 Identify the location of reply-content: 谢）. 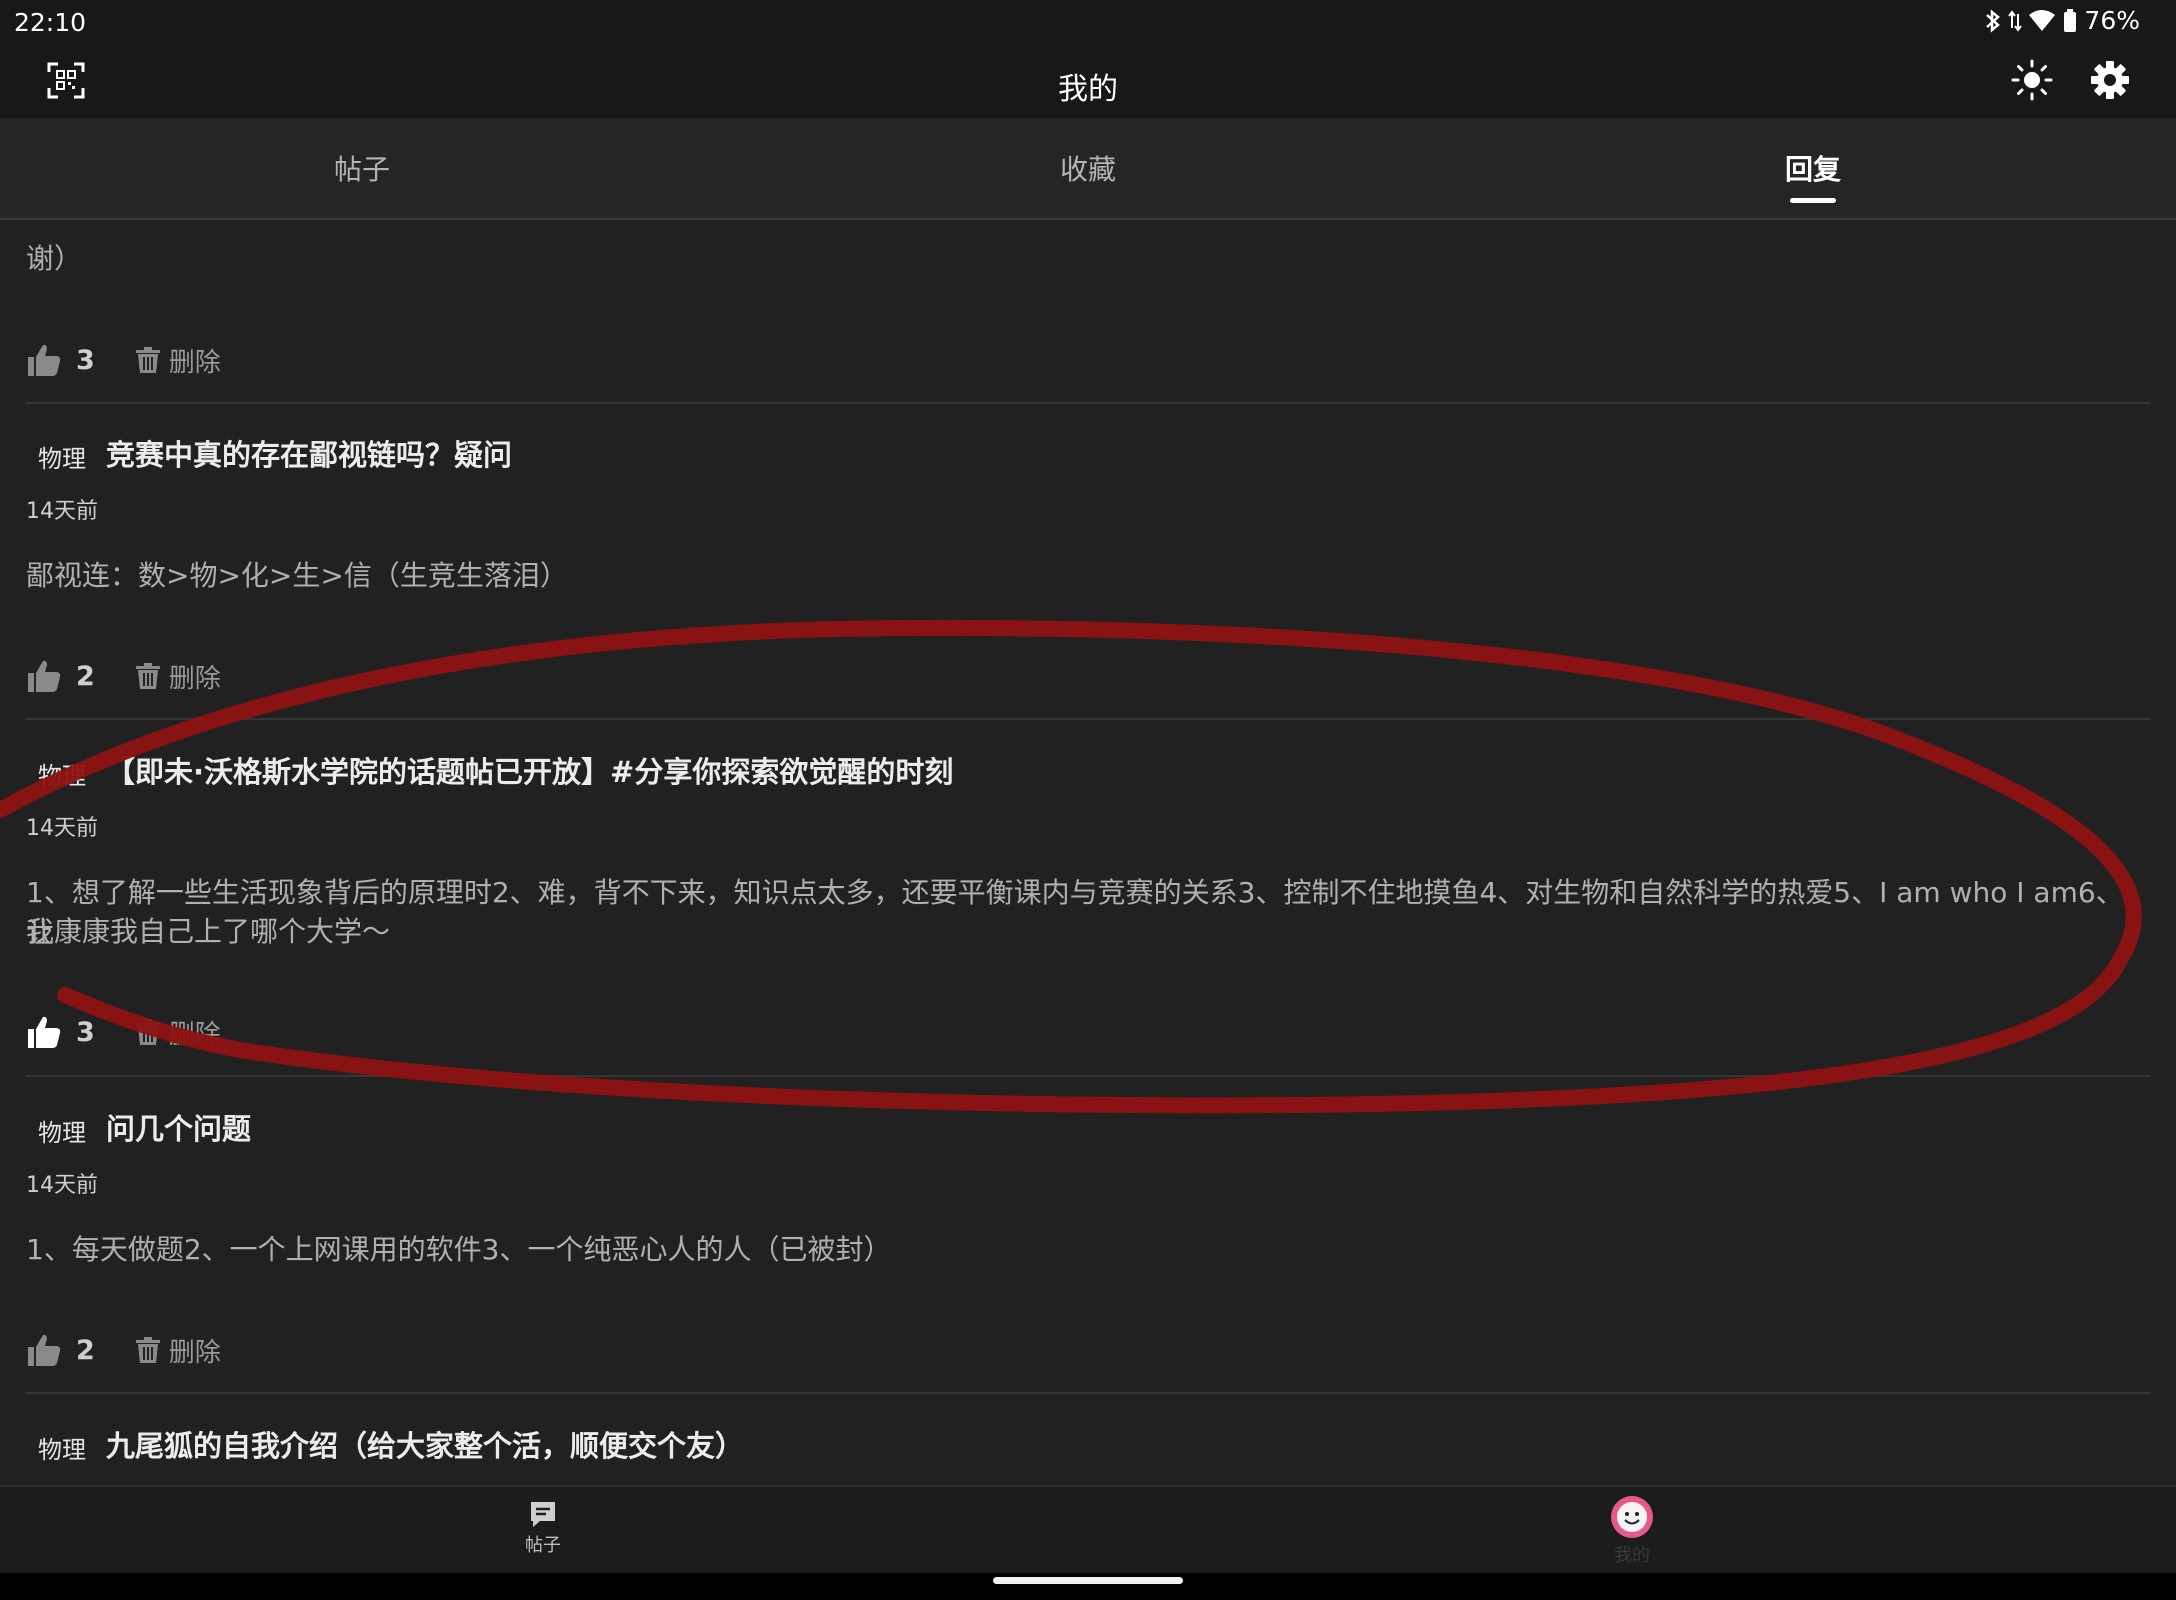
(54, 258).